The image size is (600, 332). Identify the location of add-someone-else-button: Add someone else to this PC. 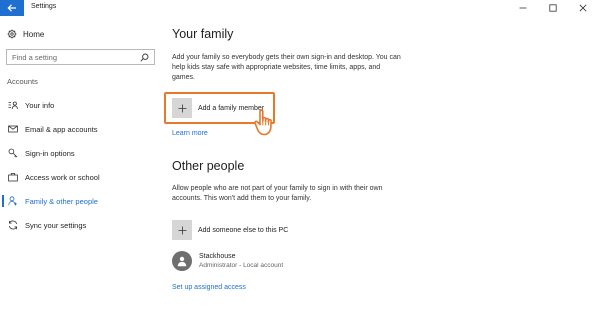
(230, 230).